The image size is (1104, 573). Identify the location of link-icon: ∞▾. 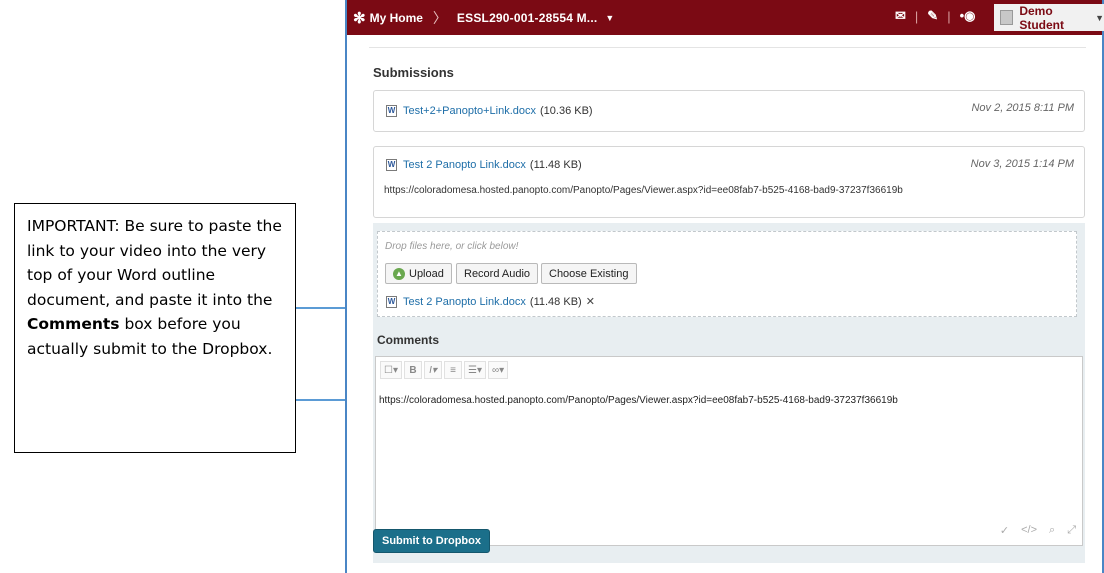
(498, 370).